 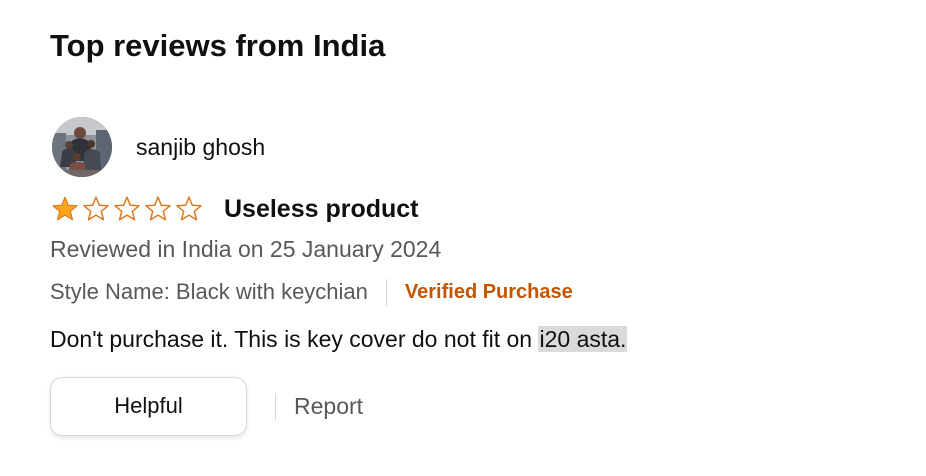 I want to click on avatar, so click(x=82, y=147).